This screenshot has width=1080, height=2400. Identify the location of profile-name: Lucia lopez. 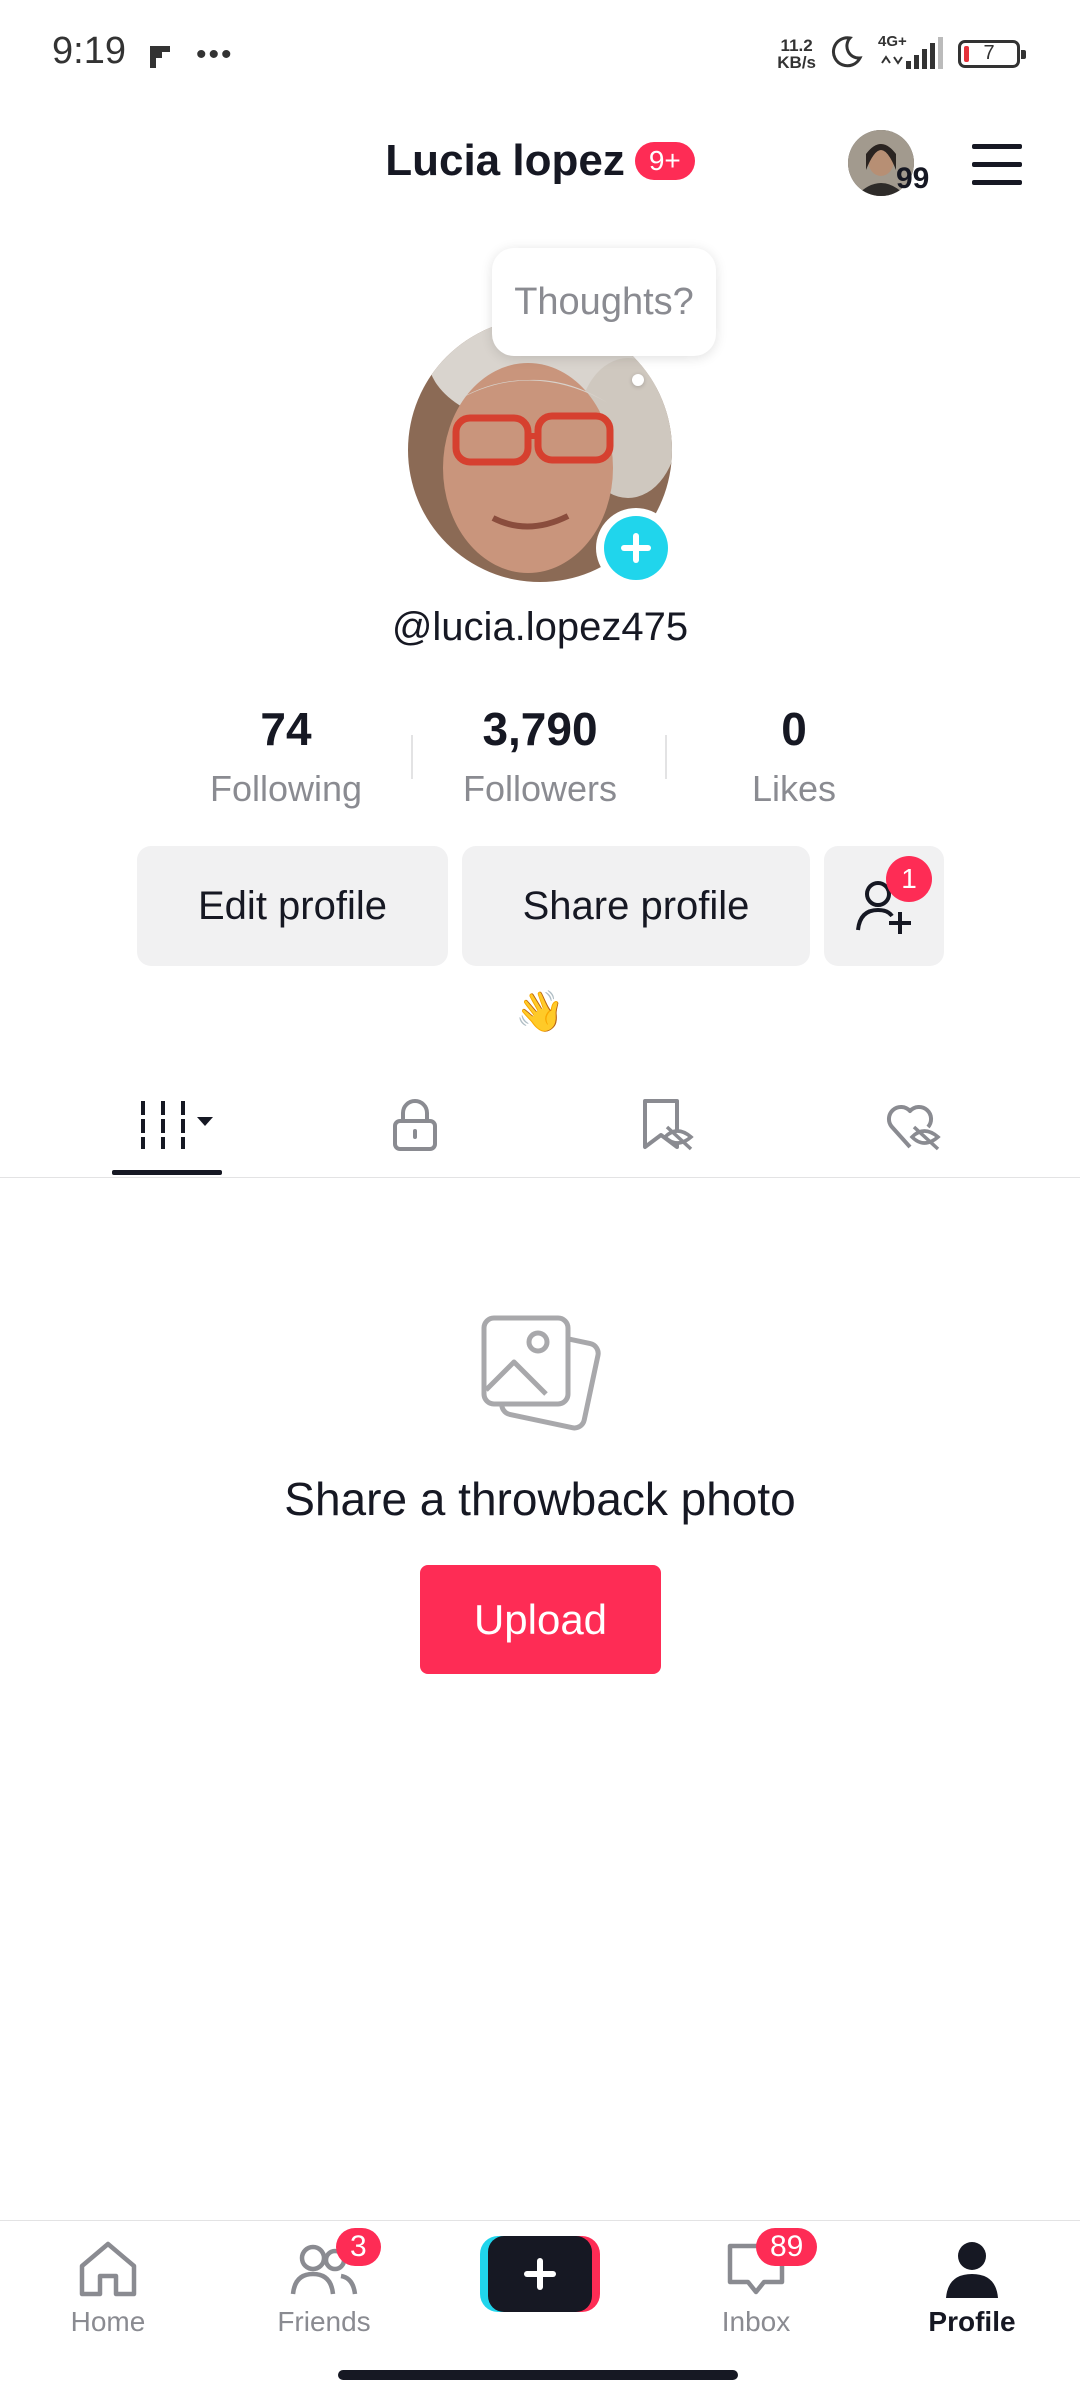
(505, 160).